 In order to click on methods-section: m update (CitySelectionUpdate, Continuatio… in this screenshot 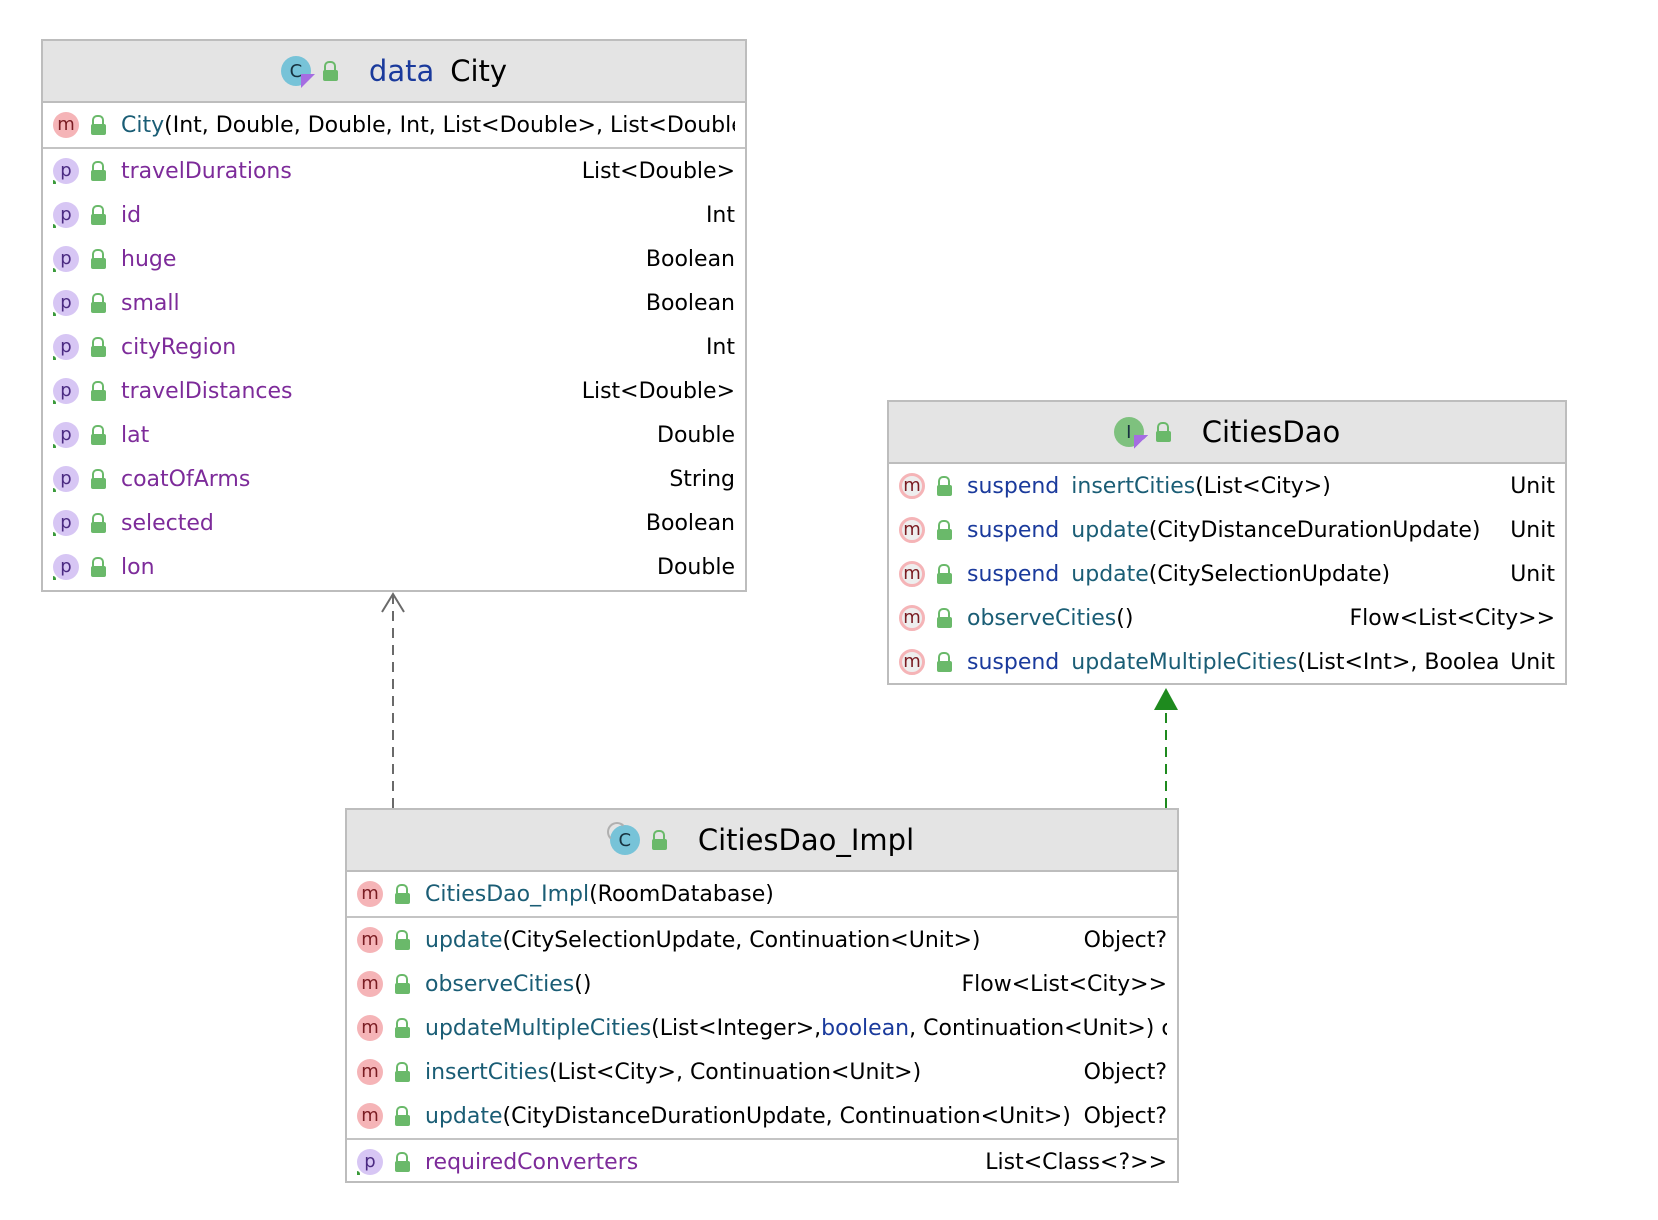, I will do `click(762, 1029)`.